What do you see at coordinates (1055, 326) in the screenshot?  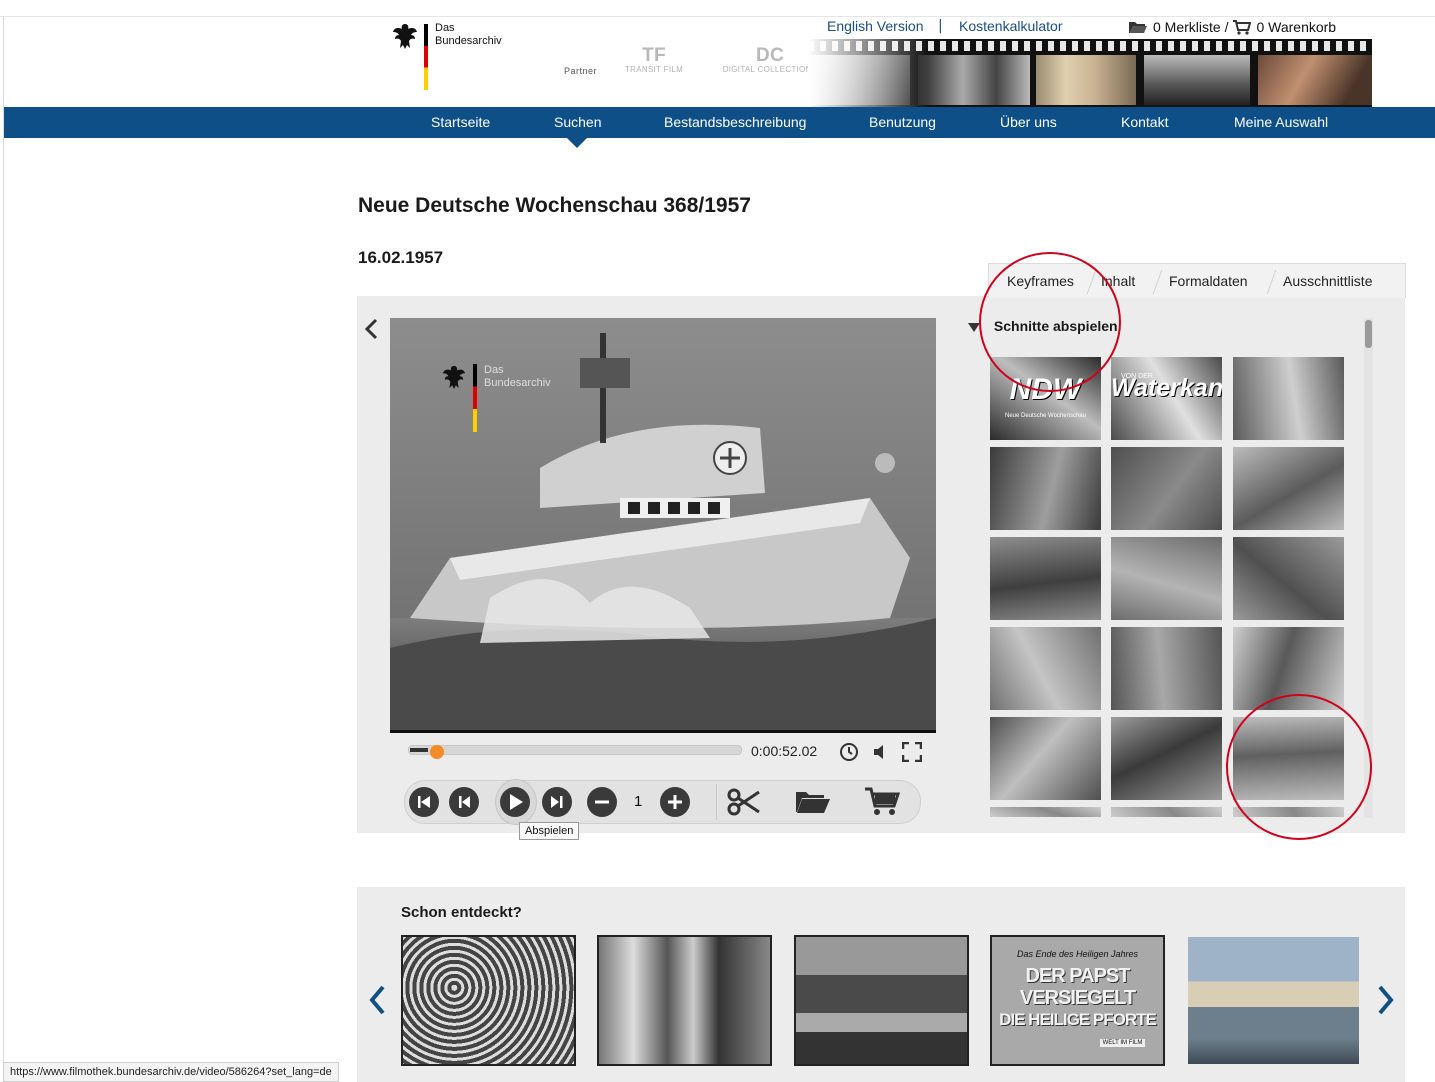 I see `schnitte-abspielen-label: Schnitte abspielen` at bounding box center [1055, 326].